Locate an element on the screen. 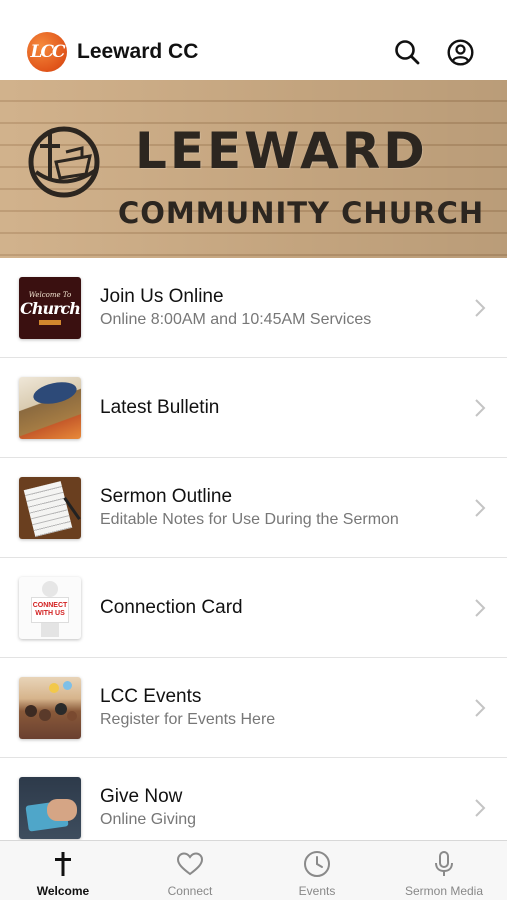  tab-connect: Connect is located at coordinates (190, 870).